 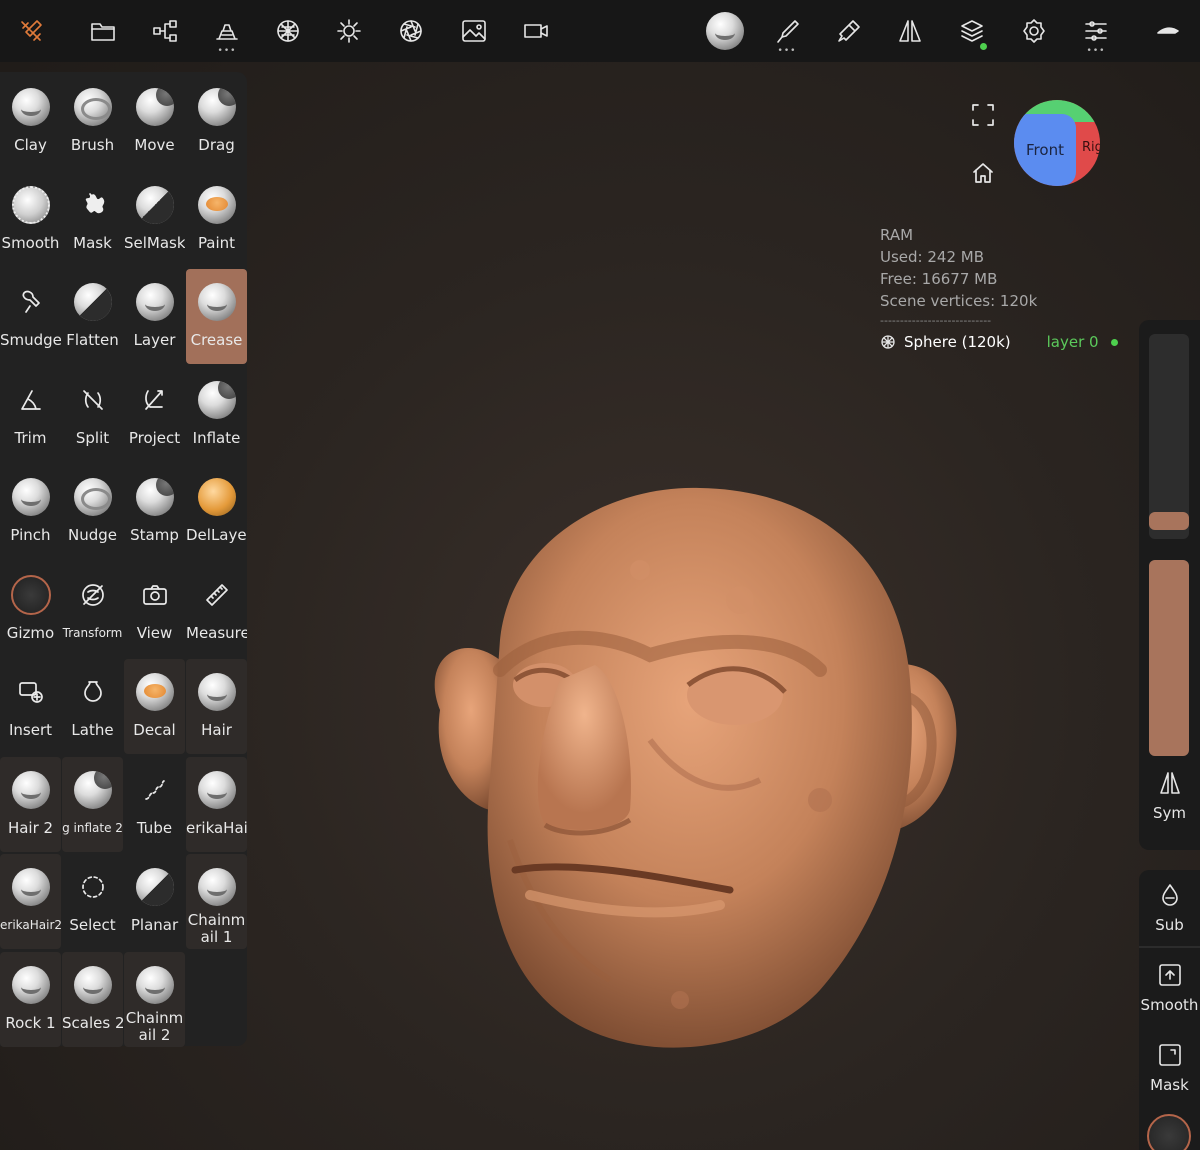 What do you see at coordinates (30, 242) in the screenshot?
I see `tool-label: Smooth` at bounding box center [30, 242].